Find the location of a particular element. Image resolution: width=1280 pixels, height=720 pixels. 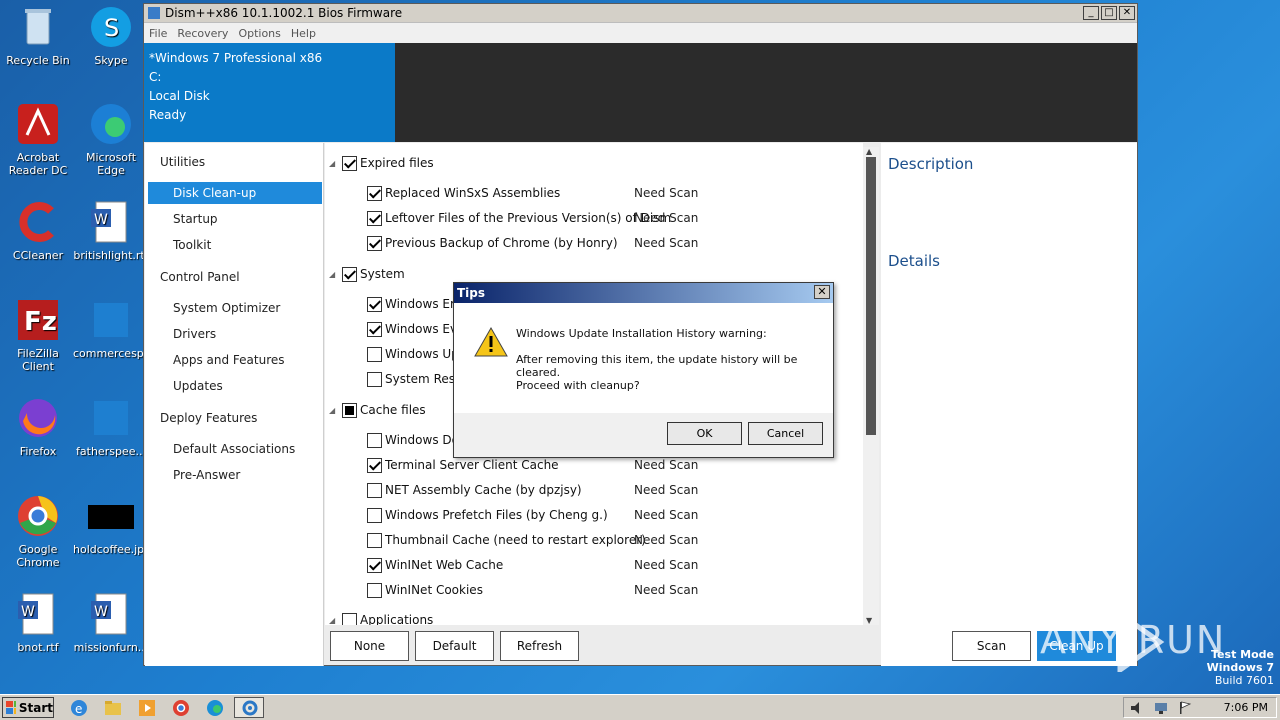

tree-scrollbar: ▲ ▼ is located at coordinates (871, 386).